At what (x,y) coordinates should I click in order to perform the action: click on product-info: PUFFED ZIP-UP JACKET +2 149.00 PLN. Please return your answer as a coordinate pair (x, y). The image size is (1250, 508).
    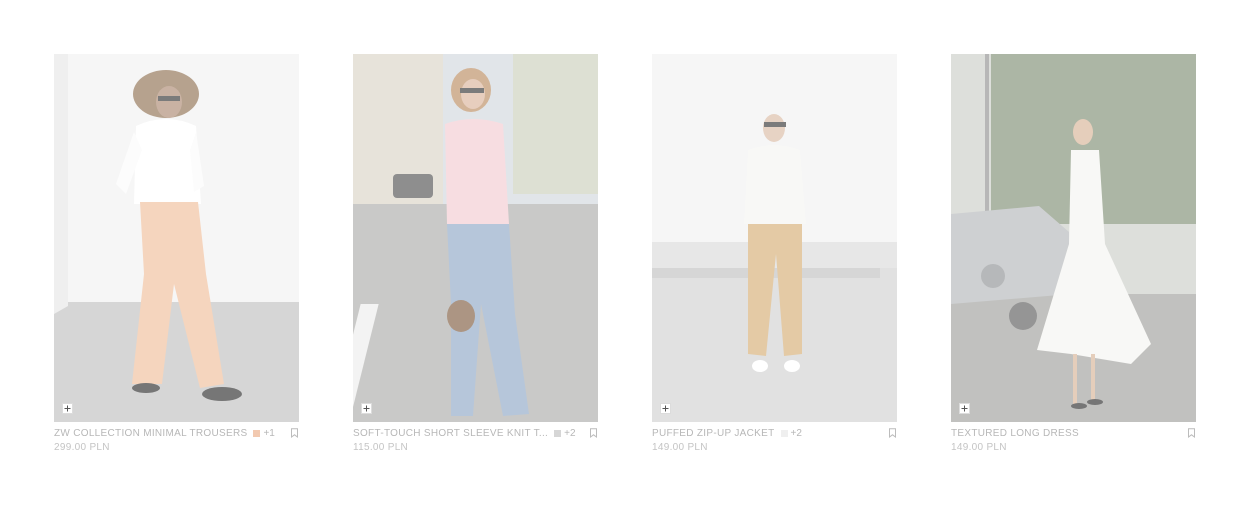
    Looking at the image, I should click on (774, 444).